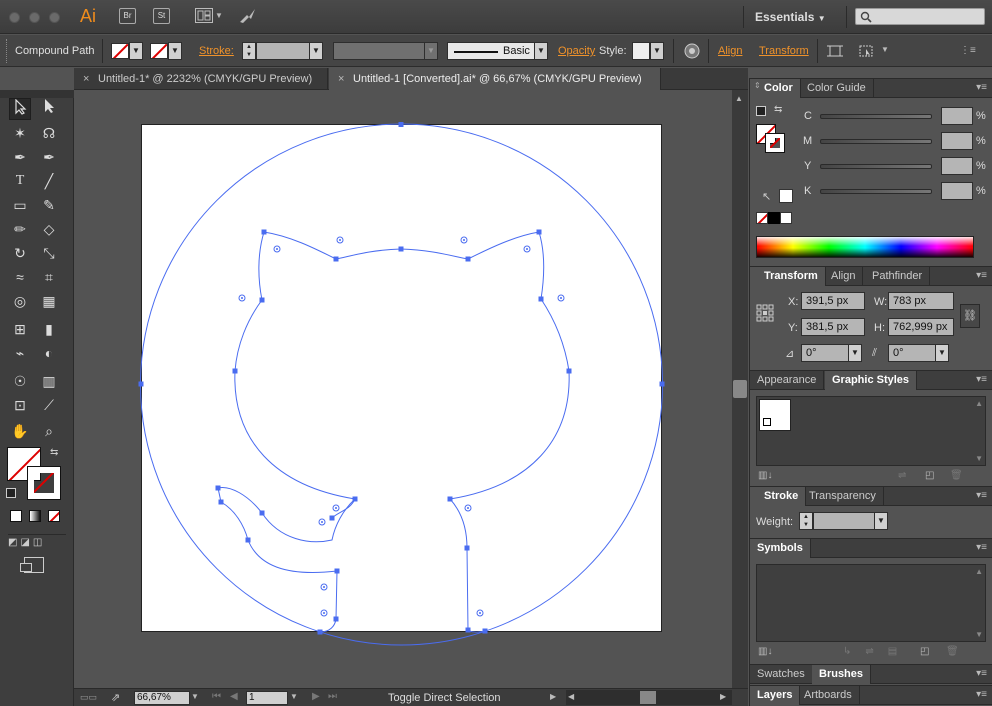 This screenshot has width=992, height=706. Describe the element at coordinates (20, 157) in the screenshot. I see `pen-tool-icon: ✒` at that location.